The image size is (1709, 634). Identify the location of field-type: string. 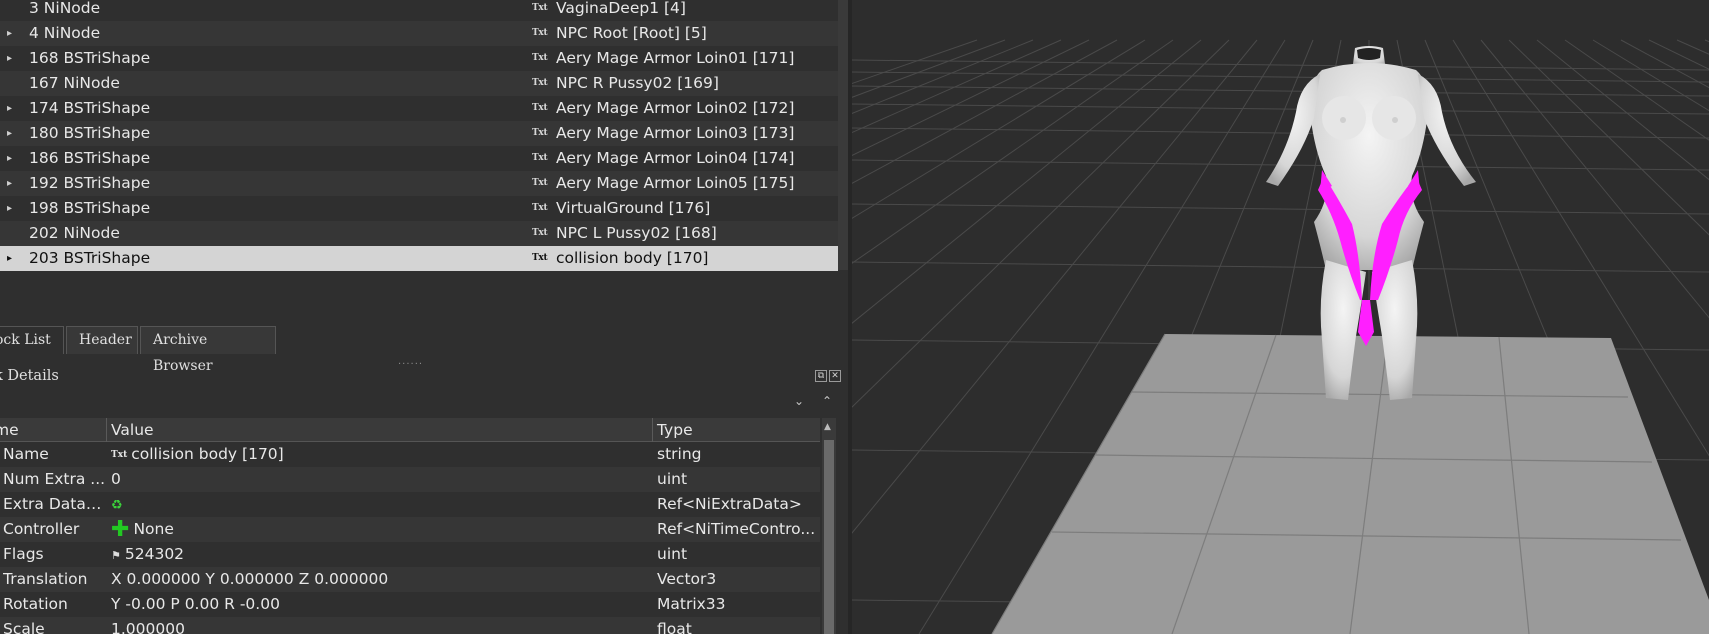
(679, 454).